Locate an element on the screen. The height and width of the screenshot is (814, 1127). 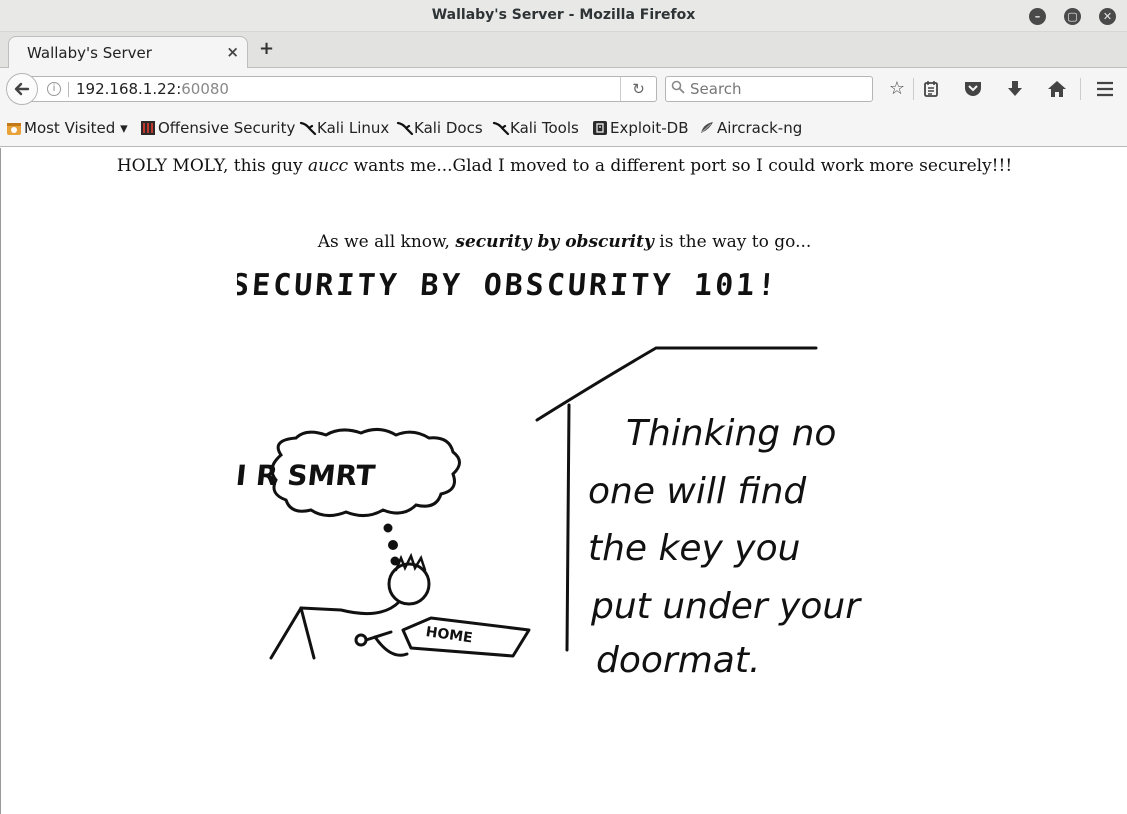
tab-close-icon: × is located at coordinates (232, 52).